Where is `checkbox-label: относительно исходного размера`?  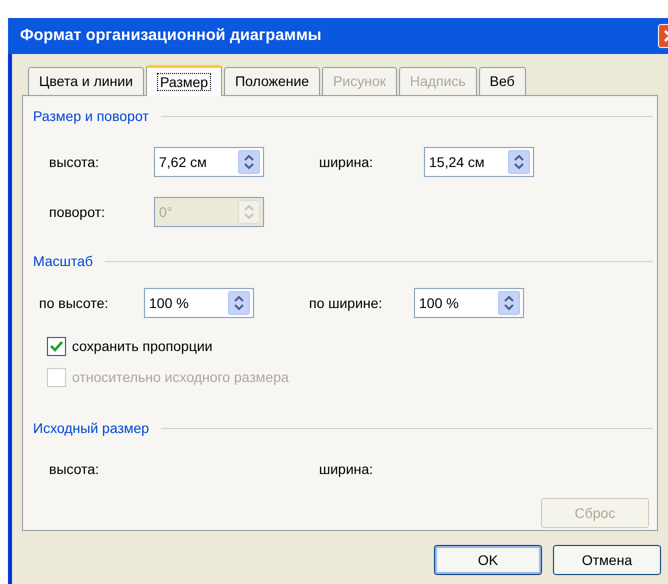 checkbox-label: относительно исходного размера is located at coordinates (180, 377).